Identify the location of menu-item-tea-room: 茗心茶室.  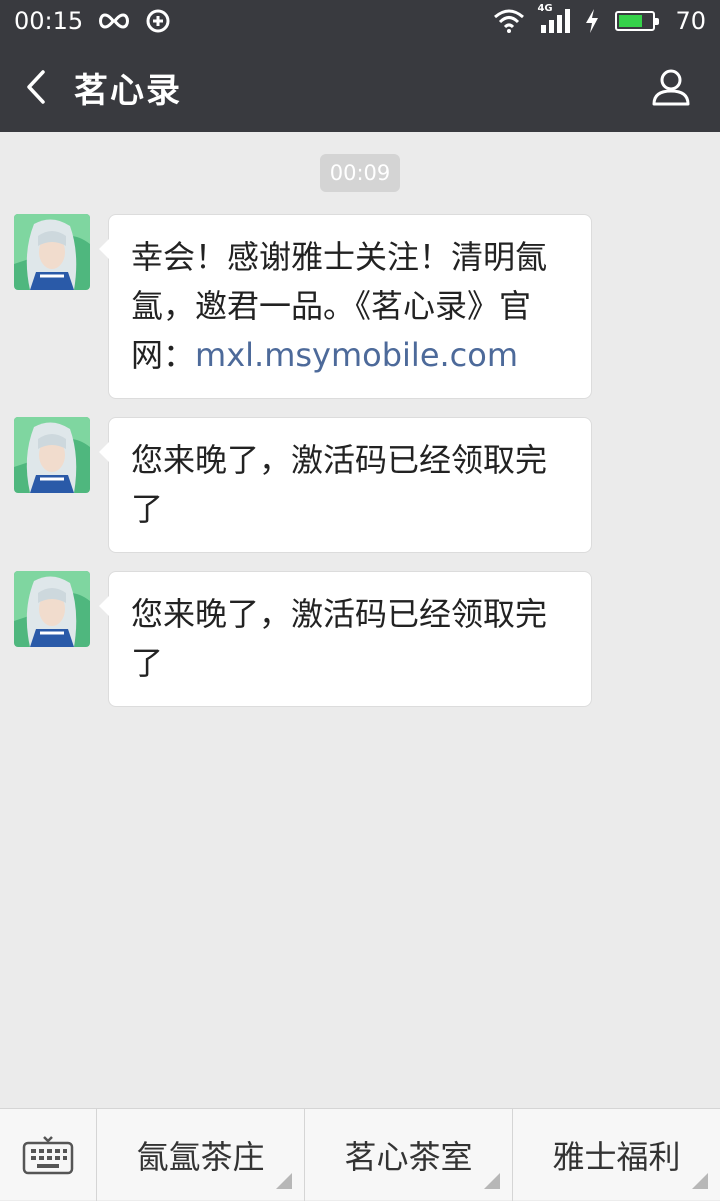
(409, 1155).